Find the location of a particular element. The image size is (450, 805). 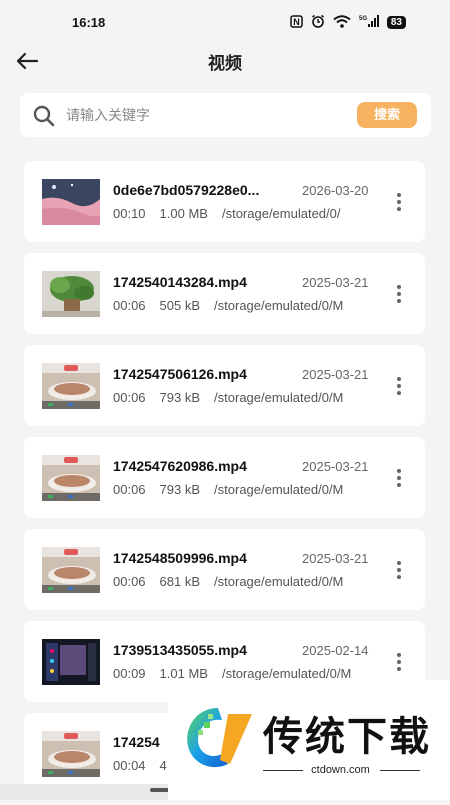

battery-icon: 83 is located at coordinates (396, 22).